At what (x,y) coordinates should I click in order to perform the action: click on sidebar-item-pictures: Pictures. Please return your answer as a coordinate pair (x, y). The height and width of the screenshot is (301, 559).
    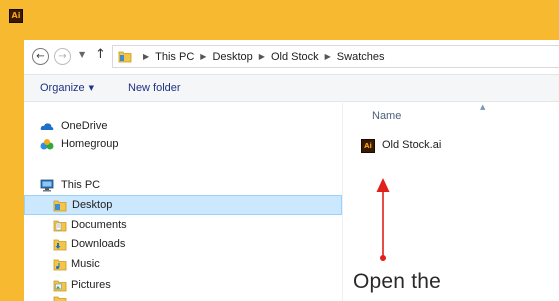
    Looking at the image, I should click on (183, 286).